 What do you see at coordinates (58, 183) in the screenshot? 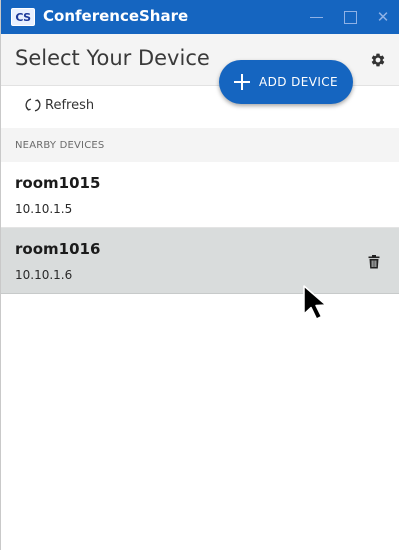
I see `device-name: room1015` at bounding box center [58, 183].